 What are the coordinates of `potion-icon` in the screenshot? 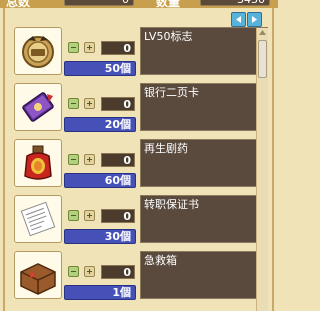 It's located at (38, 162).